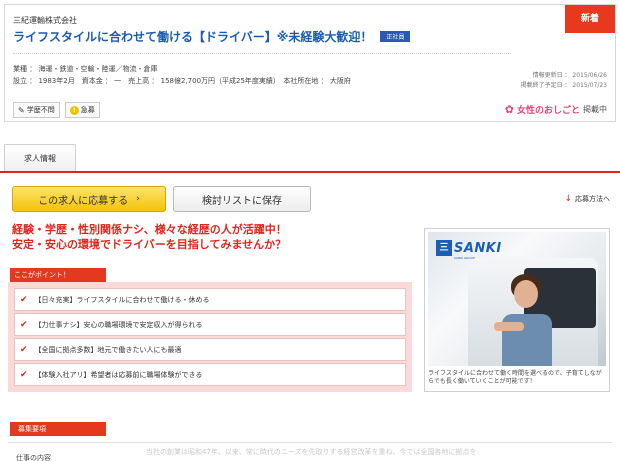 The image size is (620, 461). What do you see at coordinates (569, 75) in the screenshot?
I see `updated-date: 情報更新日 ： 2015/06/26` at bounding box center [569, 75].